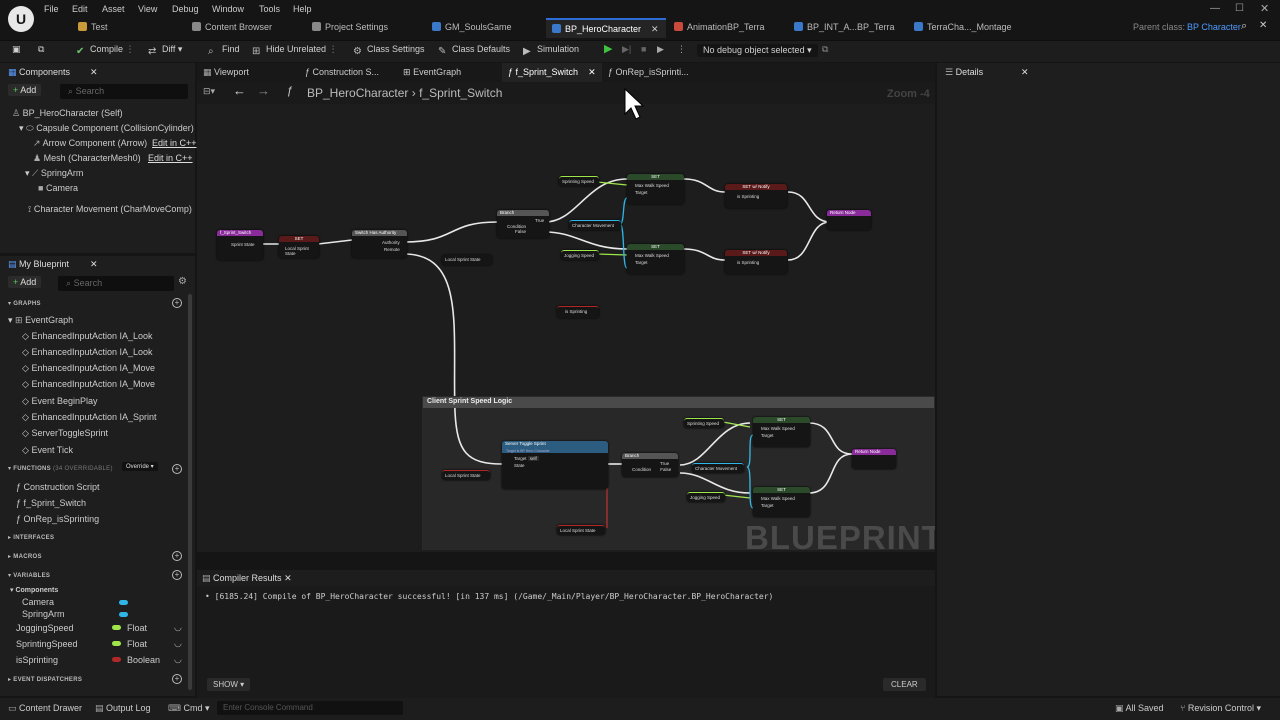 The height and width of the screenshot is (720, 1280). I want to click on browse-icon: ⧉, so click(41, 49).